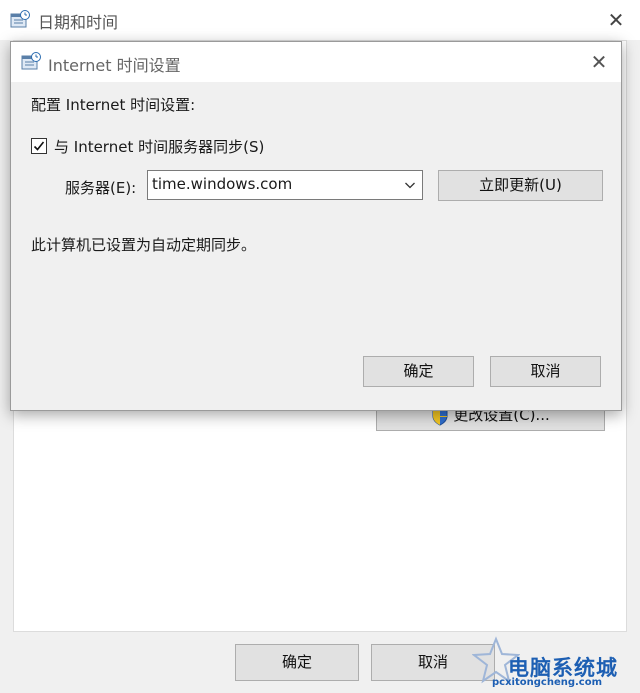 The height and width of the screenshot is (693, 640). I want to click on dialog-cancel-button: 取消, so click(545, 371).